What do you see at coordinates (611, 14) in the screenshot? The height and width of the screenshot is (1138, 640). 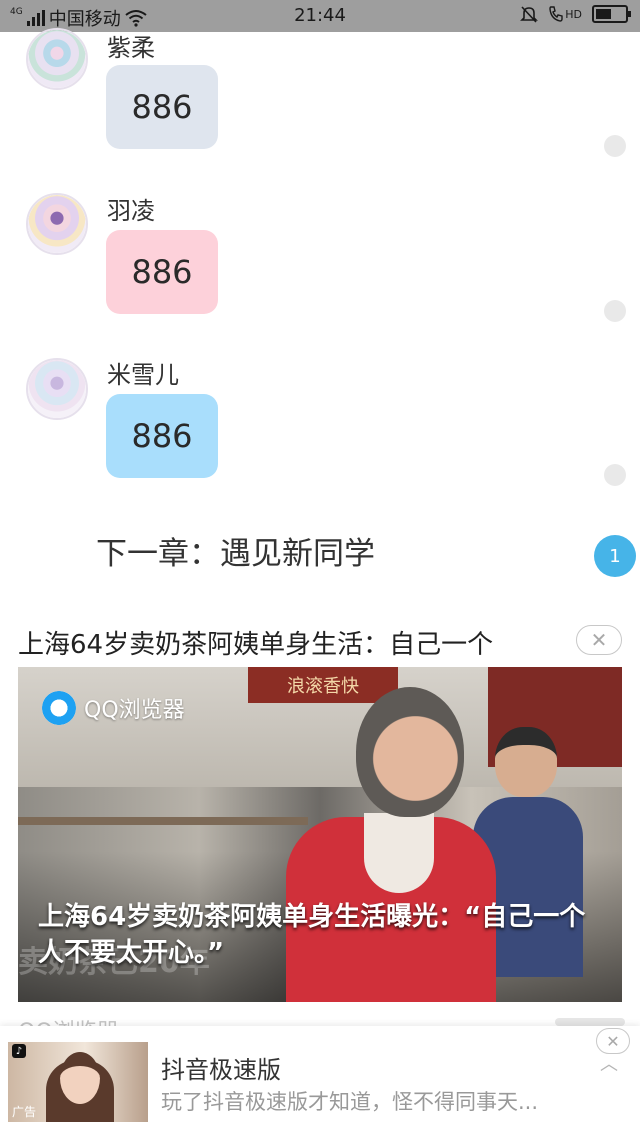 I see `battery-icon` at bounding box center [611, 14].